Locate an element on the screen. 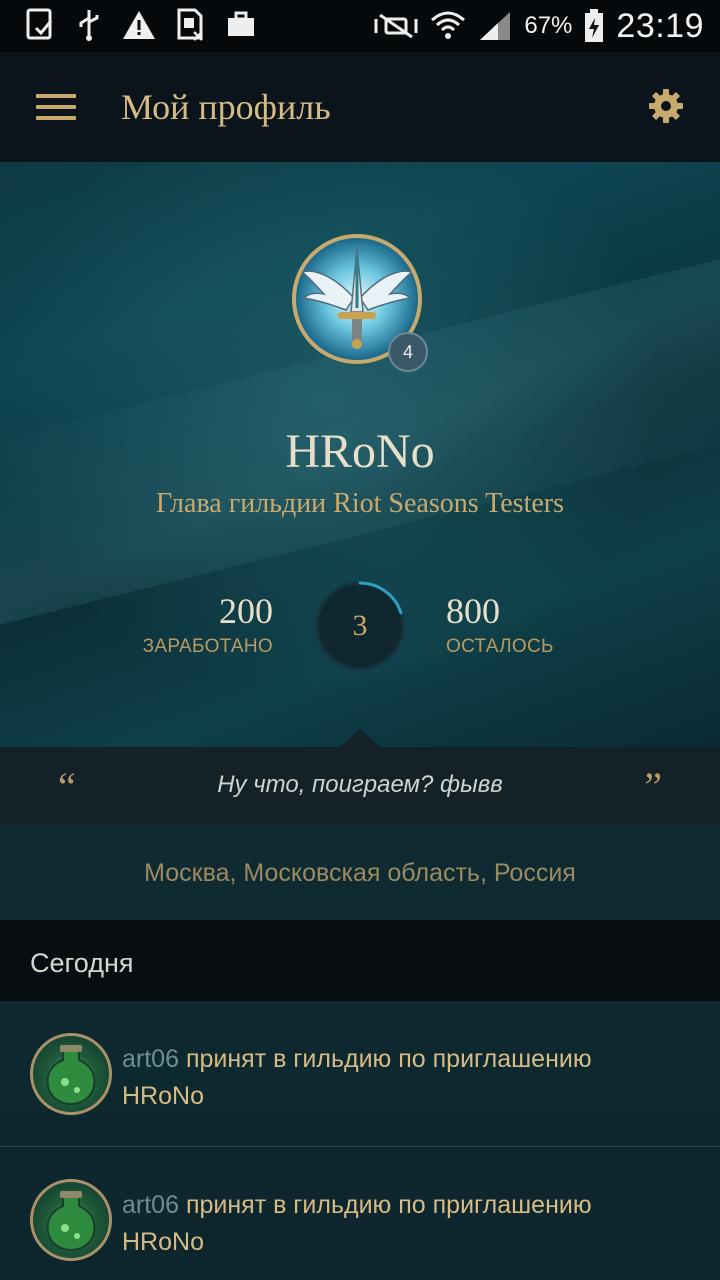  notification-icons is located at coordinates (142, 25).